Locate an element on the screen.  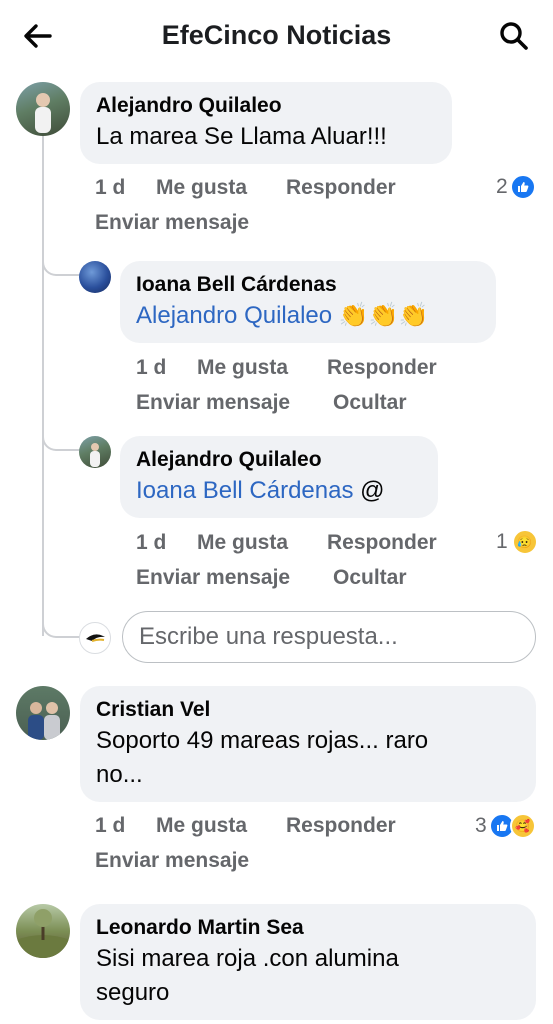
mention-link: Alejandro Quilaleo is located at coordinates (234, 315).